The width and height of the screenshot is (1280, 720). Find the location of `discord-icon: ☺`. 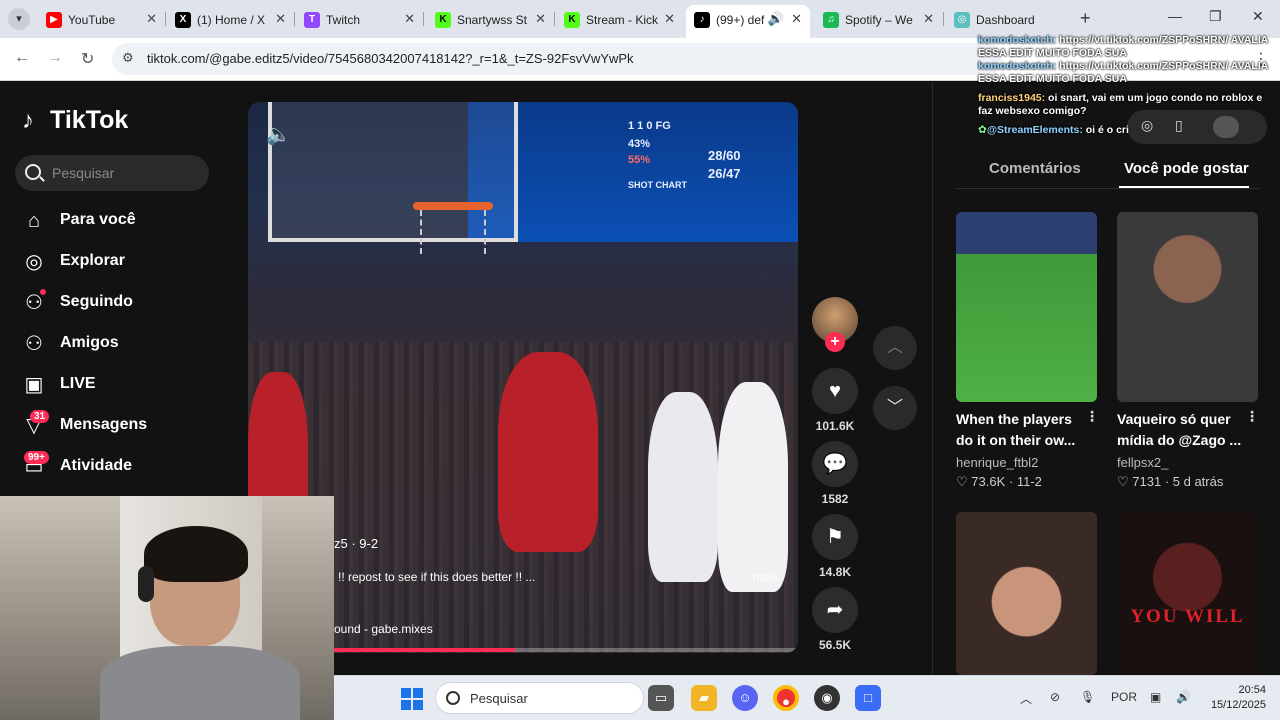

discord-icon: ☺ is located at coordinates (745, 698).